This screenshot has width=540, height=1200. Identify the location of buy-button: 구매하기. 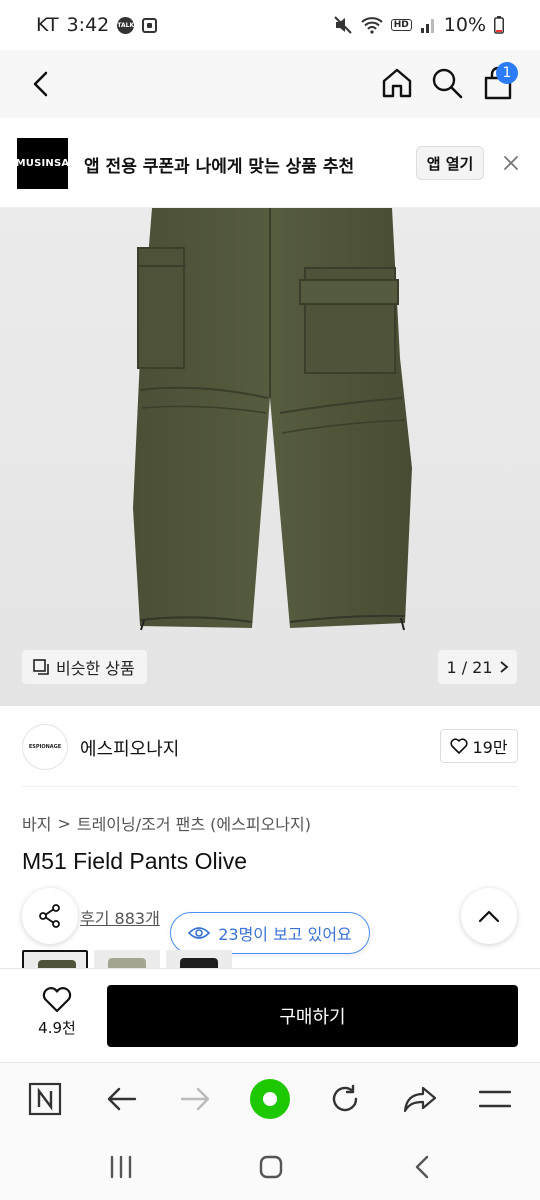
(312, 1016).